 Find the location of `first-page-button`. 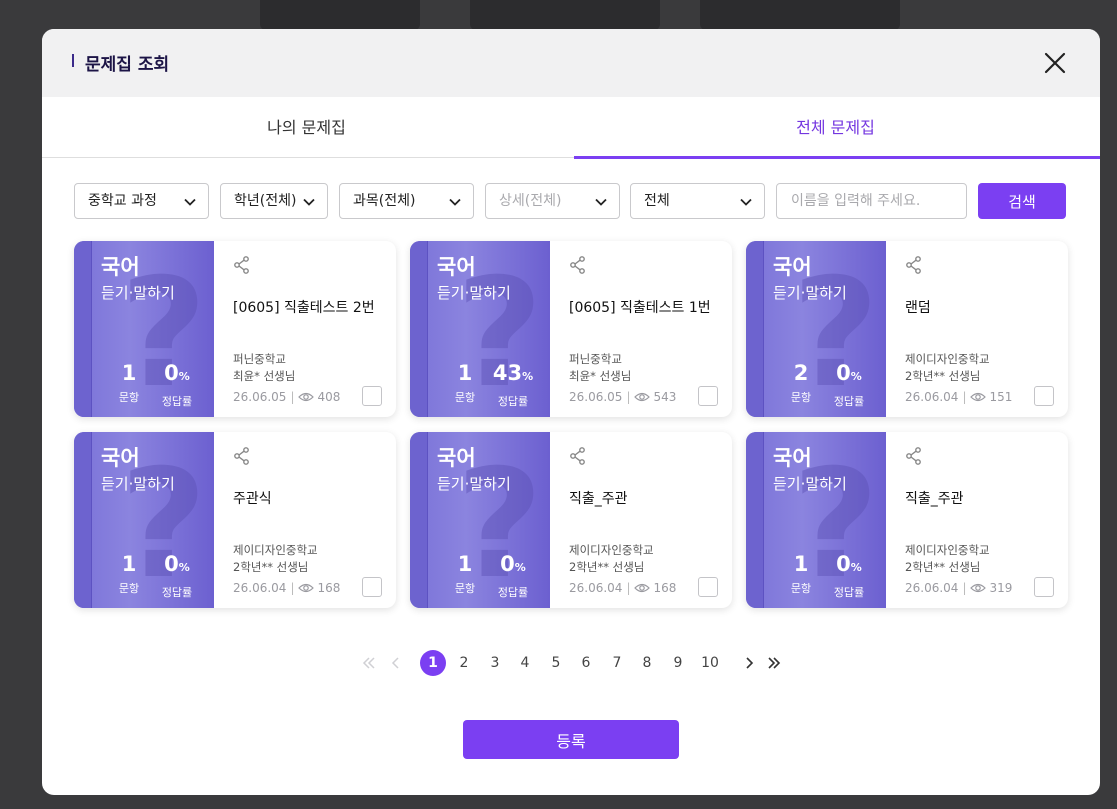

first-page-button is located at coordinates (369, 663).